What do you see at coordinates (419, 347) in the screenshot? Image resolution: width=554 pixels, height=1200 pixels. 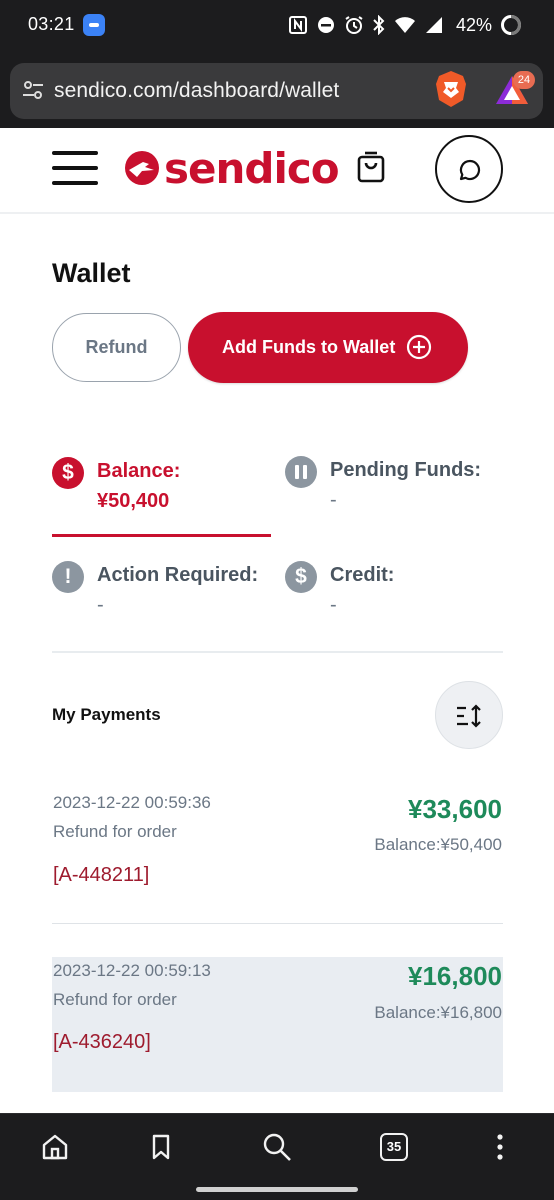 I see `plus-circle-icon` at bounding box center [419, 347].